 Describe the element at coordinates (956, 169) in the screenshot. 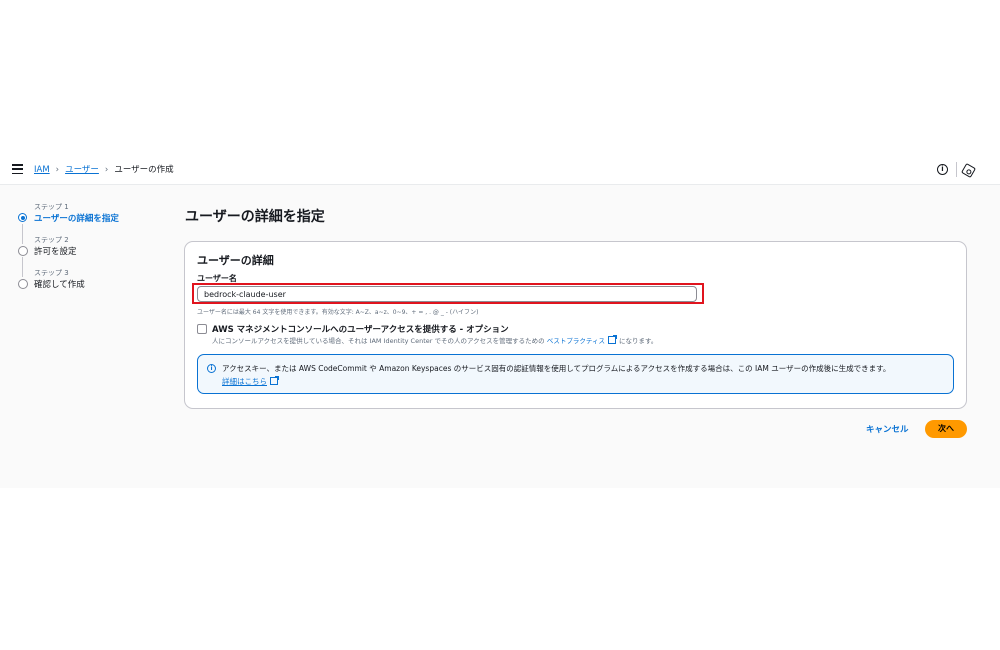

I see `divider` at that location.